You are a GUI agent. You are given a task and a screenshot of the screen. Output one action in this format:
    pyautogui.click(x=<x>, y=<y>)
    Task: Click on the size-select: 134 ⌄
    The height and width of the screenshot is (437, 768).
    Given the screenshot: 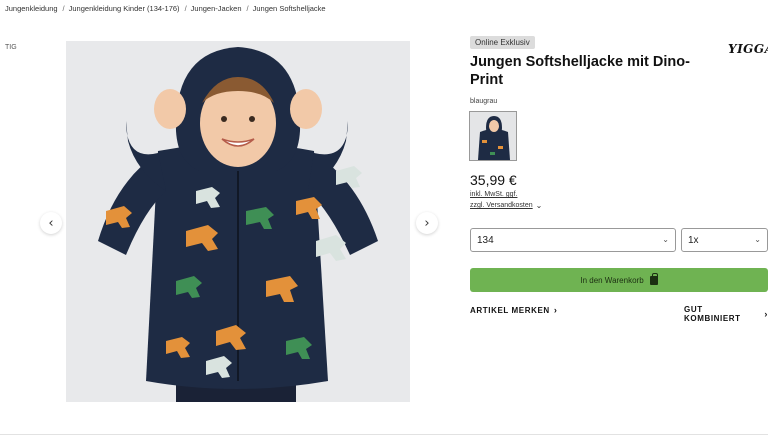 What is the action you would take?
    pyautogui.click(x=573, y=240)
    